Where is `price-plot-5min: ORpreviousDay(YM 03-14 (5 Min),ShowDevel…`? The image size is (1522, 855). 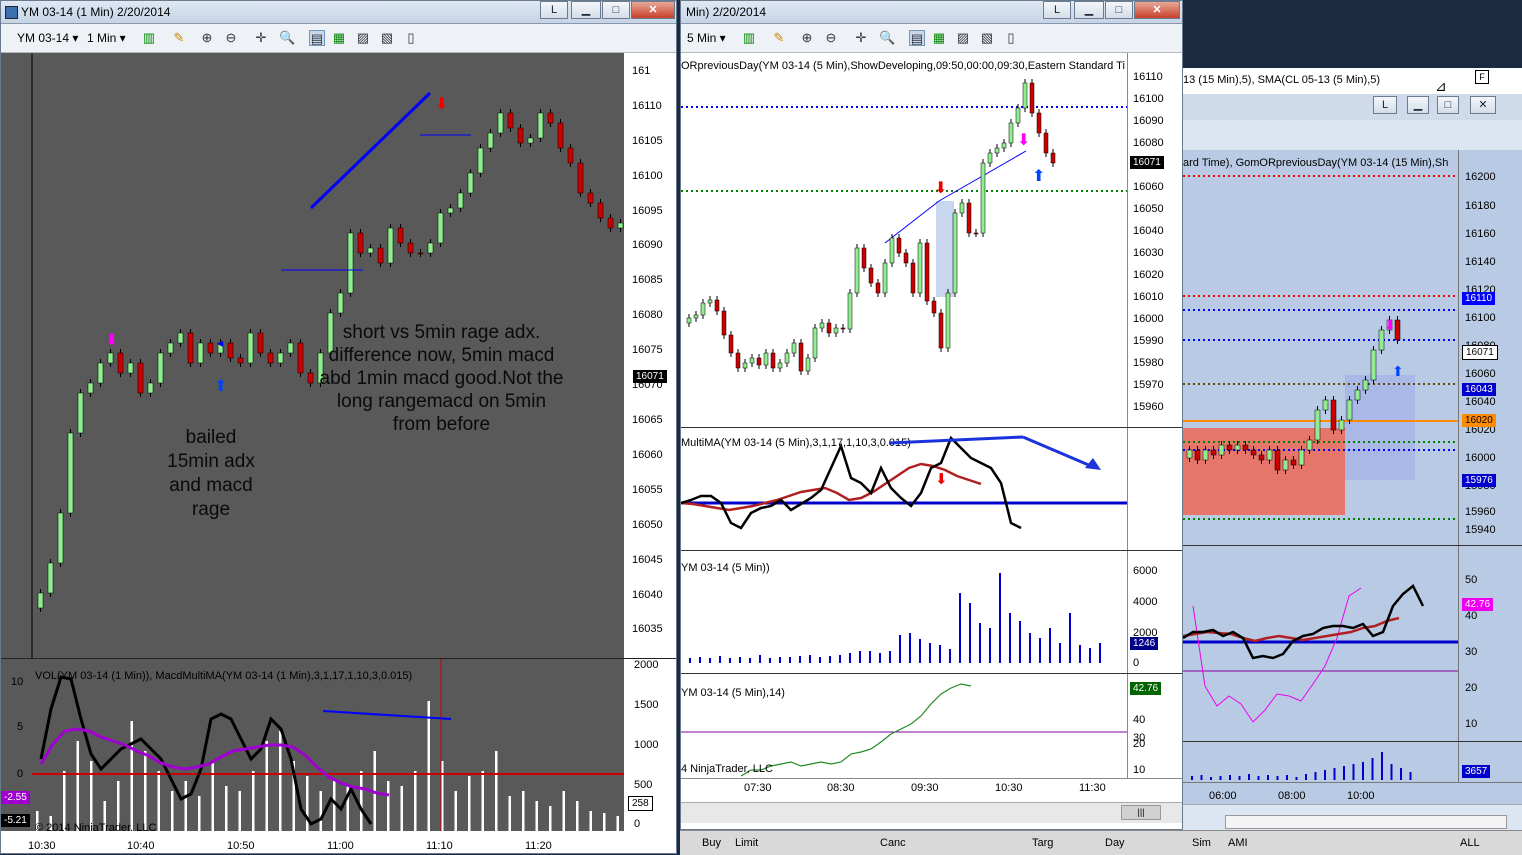
price-plot-5min: ORpreviousDay(YM 03-14 (5 Min),ShowDevel… is located at coordinates (904, 240).